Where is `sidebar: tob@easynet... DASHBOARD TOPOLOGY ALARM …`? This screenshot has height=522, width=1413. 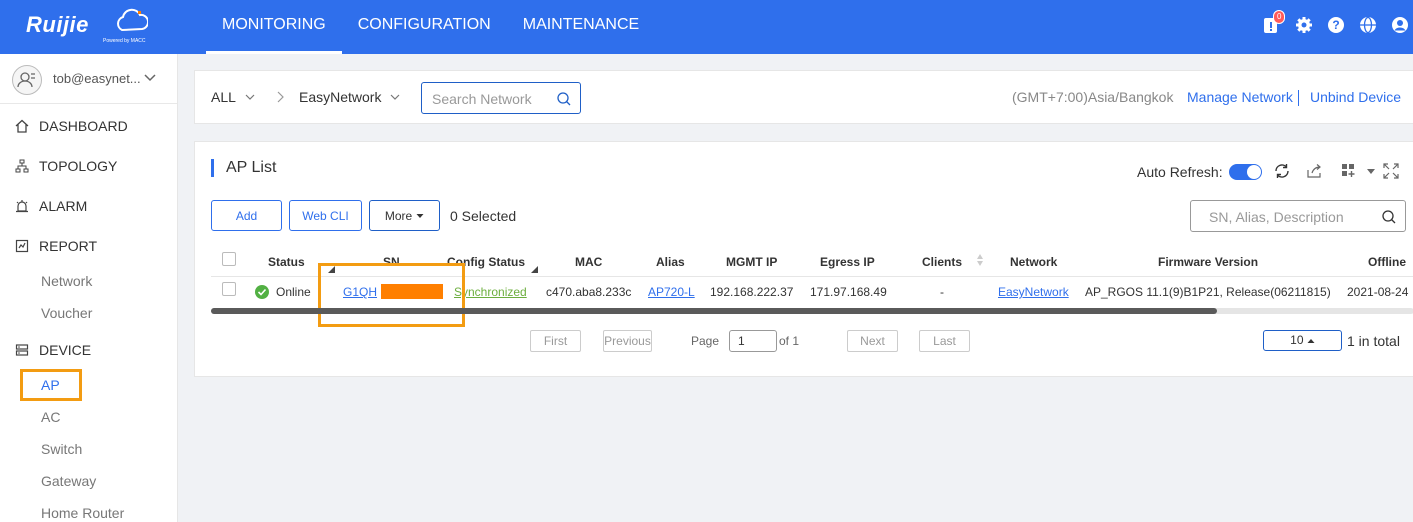
sidebar: tob@easynet... DASHBOARD TOPOLOGY ALARM … is located at coordinates (89, 288).